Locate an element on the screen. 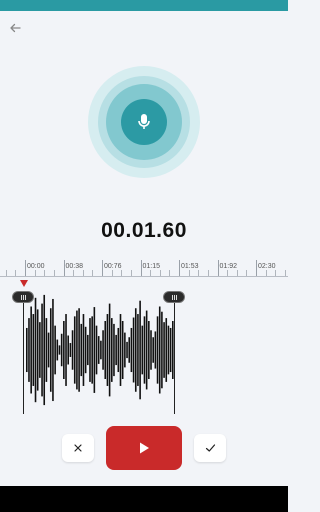 The width and height of the screenshot is (320, 512). play-button is located at coordinates (144, 448).